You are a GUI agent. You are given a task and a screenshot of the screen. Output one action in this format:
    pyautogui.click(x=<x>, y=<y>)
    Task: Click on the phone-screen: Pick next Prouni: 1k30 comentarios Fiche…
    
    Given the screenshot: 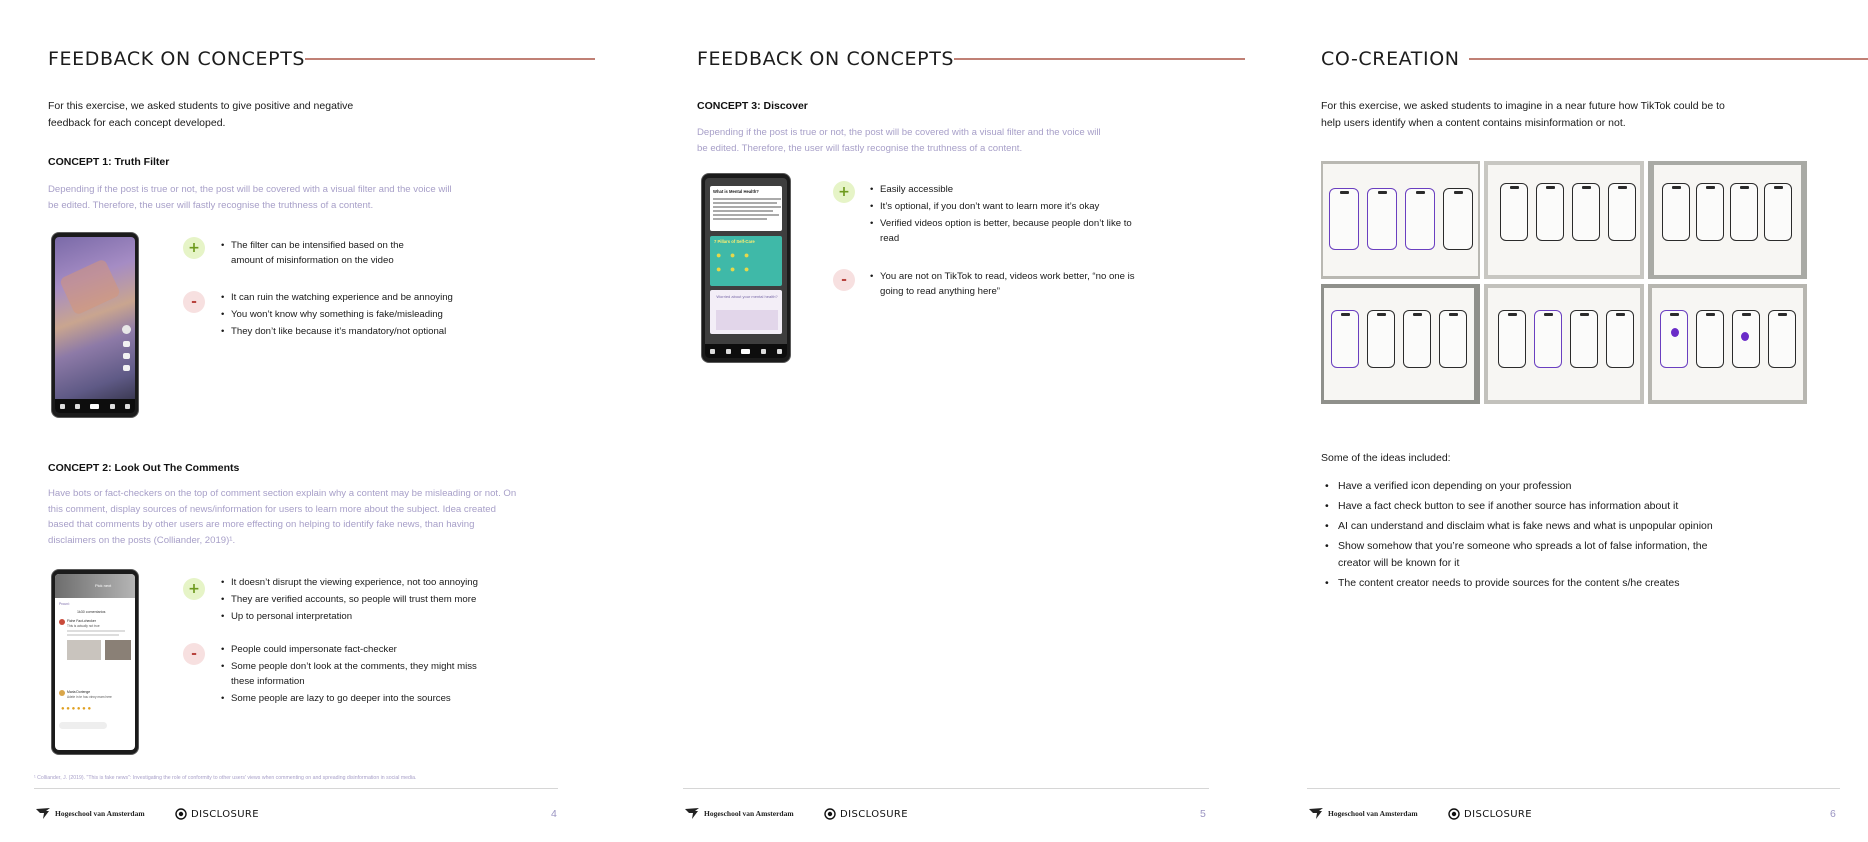 What is the action you would take?
    pyautogui.click(x=95, y=662)
    